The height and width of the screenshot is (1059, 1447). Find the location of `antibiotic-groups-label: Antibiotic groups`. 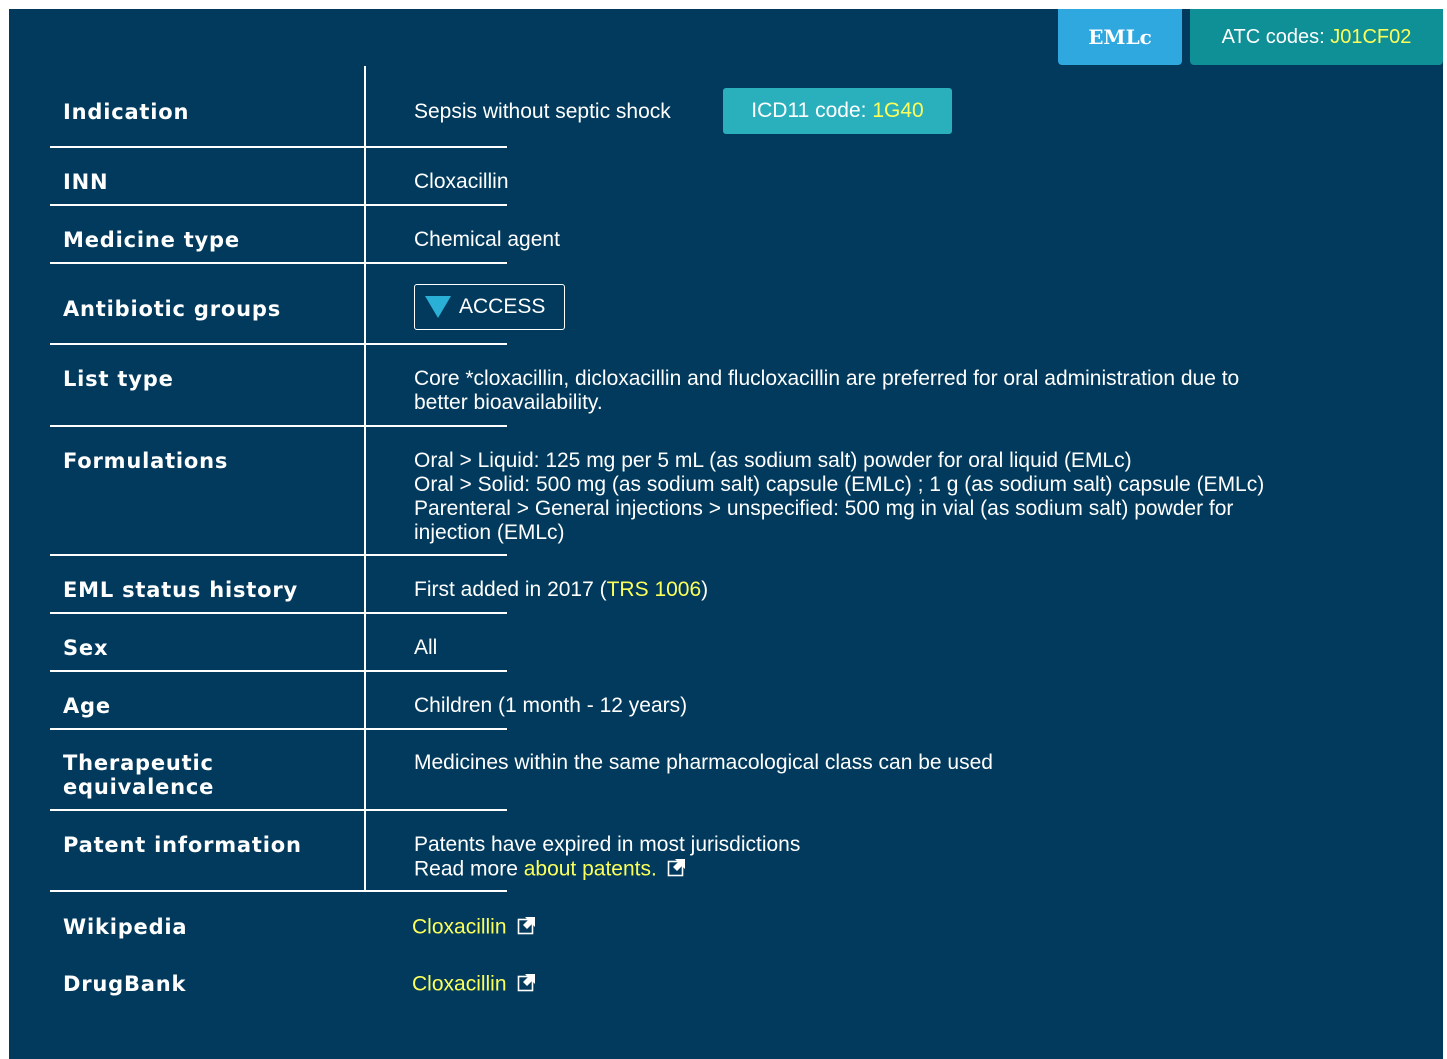

antibiotic-groups-label: Antibiotic groups is located at coordinates (172, 309).